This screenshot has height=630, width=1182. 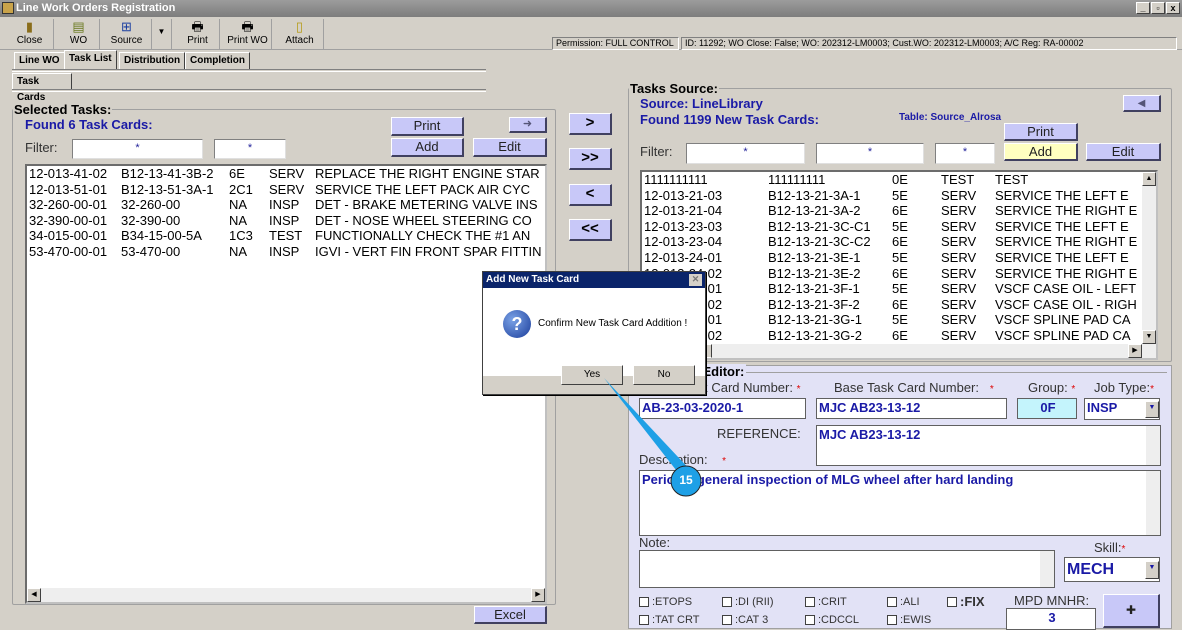 I want to click on callout-pointer, so click(x=653, y=437).